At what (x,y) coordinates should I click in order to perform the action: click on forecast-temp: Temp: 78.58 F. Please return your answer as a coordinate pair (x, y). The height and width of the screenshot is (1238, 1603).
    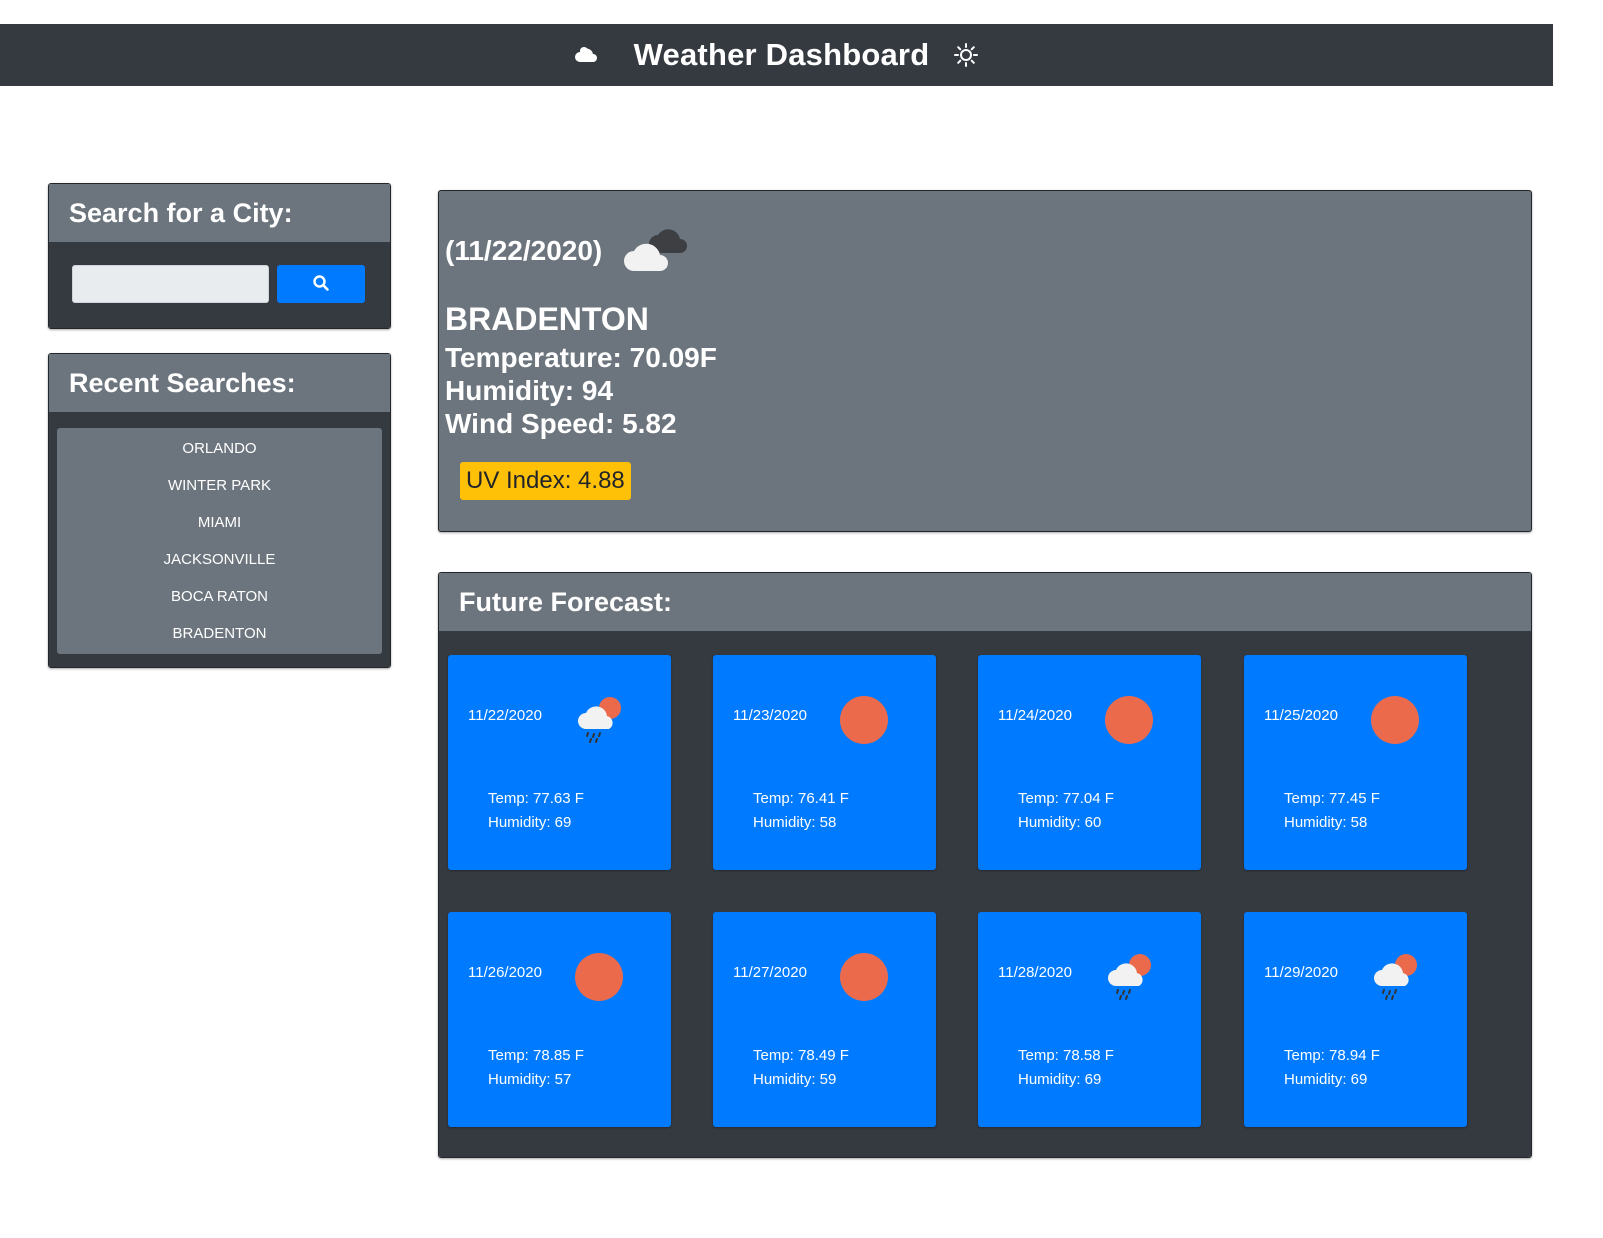
    Looking at the image, I should click on (1066, 1055).